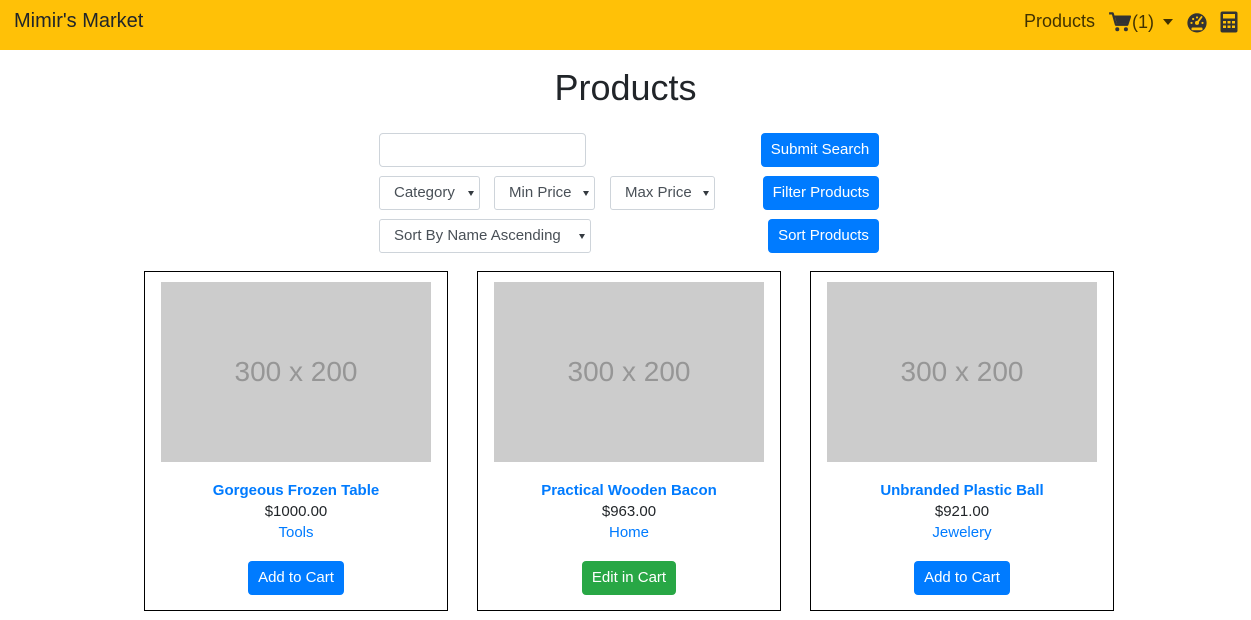 This screenshot has height=620, width=1251. I want to click on product-price: $963.00, so click(629, 511).